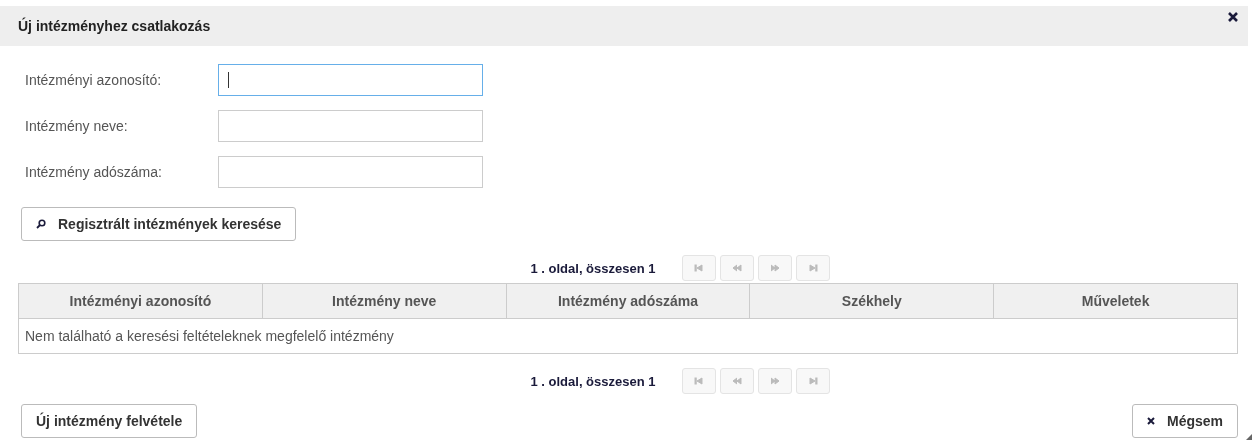 The width and height of the screenshot is (1252, 442). I want to click on search-icon, so click(41, 224).